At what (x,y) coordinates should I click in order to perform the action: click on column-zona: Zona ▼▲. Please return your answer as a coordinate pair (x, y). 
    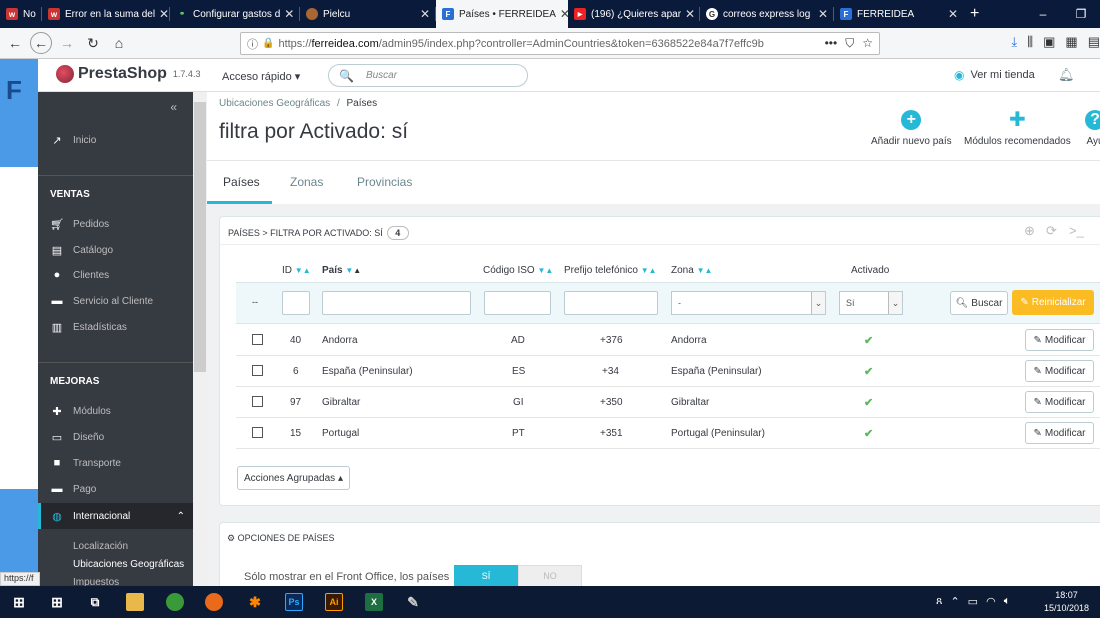
    Looking at the image, I should click on (691, 270).